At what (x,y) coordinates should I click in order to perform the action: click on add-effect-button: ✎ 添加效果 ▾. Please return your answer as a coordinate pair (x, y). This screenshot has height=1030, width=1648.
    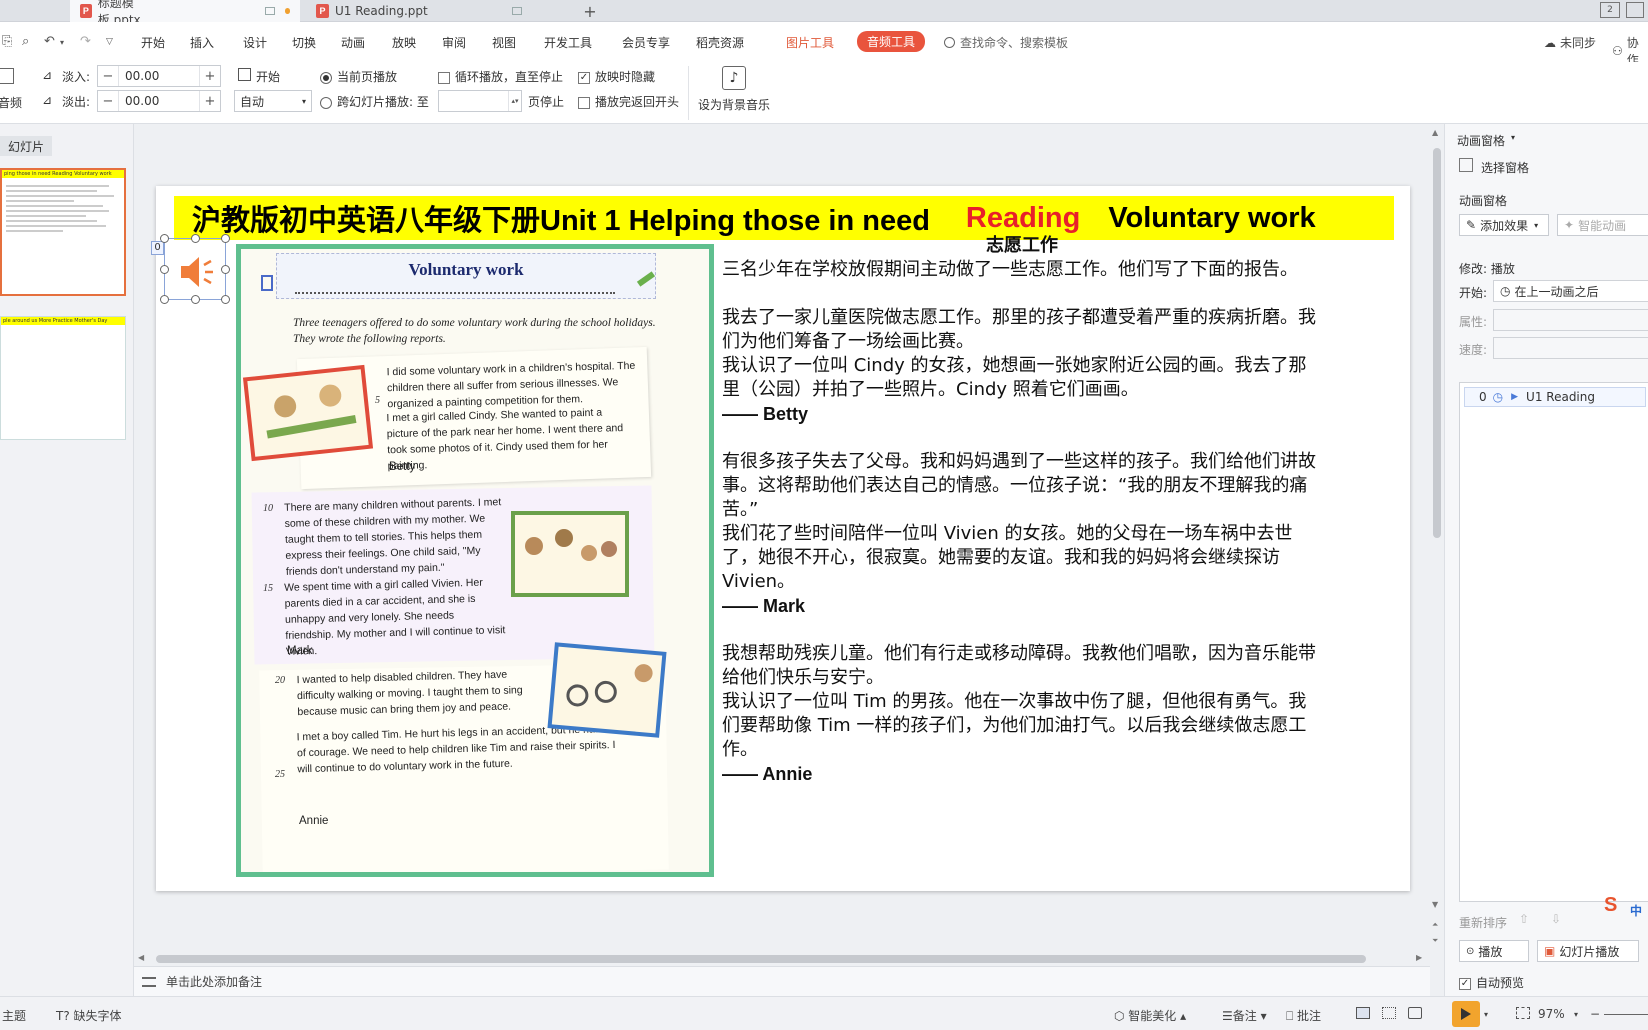
    Looking at the image, I should click on (1504, 225).